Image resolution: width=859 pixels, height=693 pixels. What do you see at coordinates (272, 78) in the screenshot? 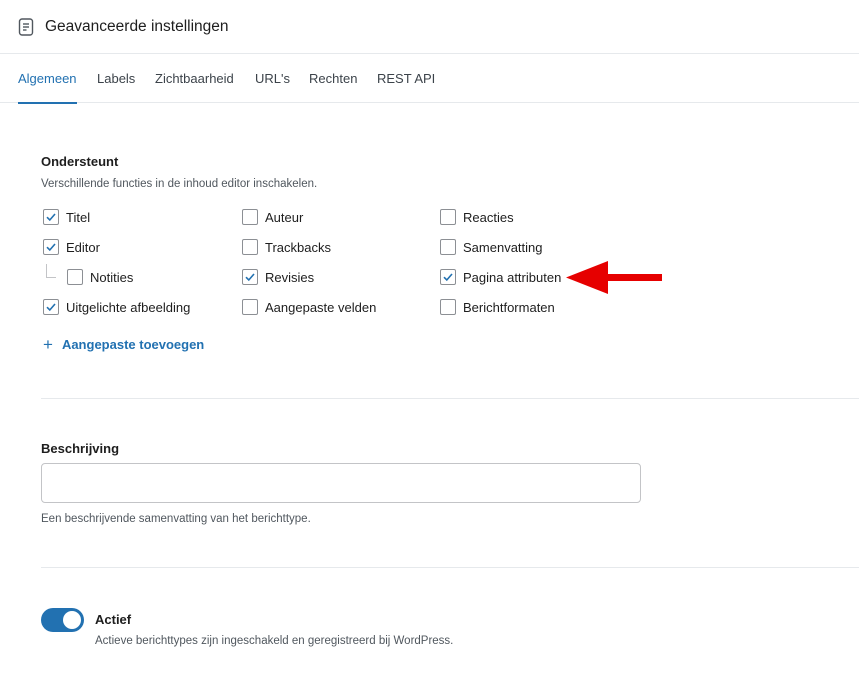
I see `tab-urls: URL's` at bounding box center [272, 78].